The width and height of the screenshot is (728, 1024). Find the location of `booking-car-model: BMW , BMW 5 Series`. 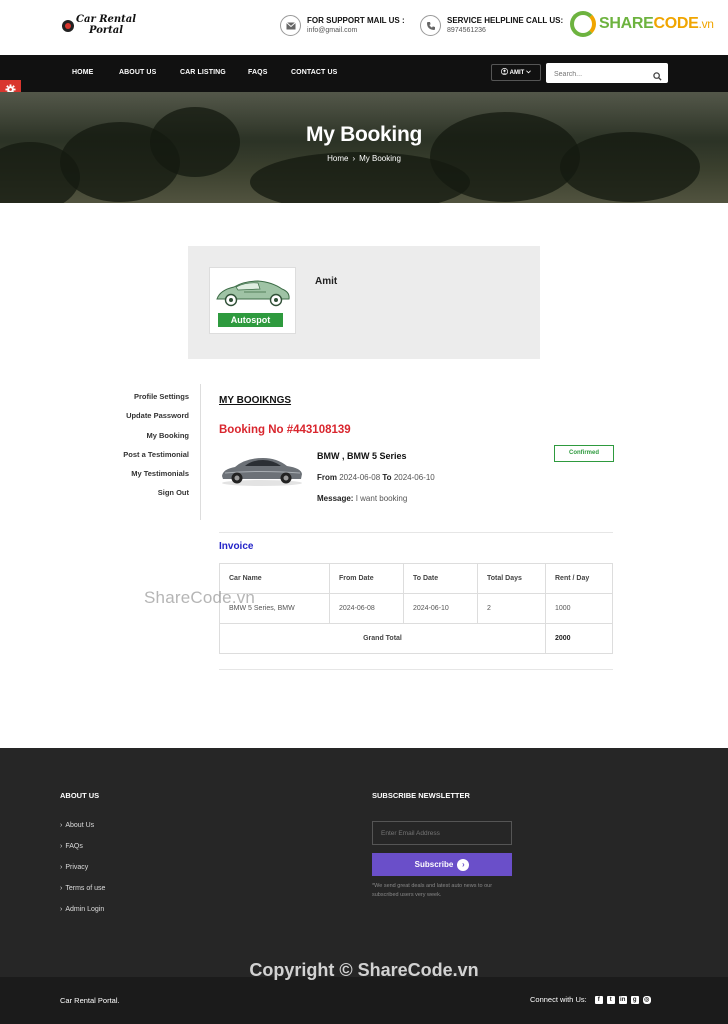

booking-car-model: BMW , BMW 5 Series is located at coordinates (362, 456).